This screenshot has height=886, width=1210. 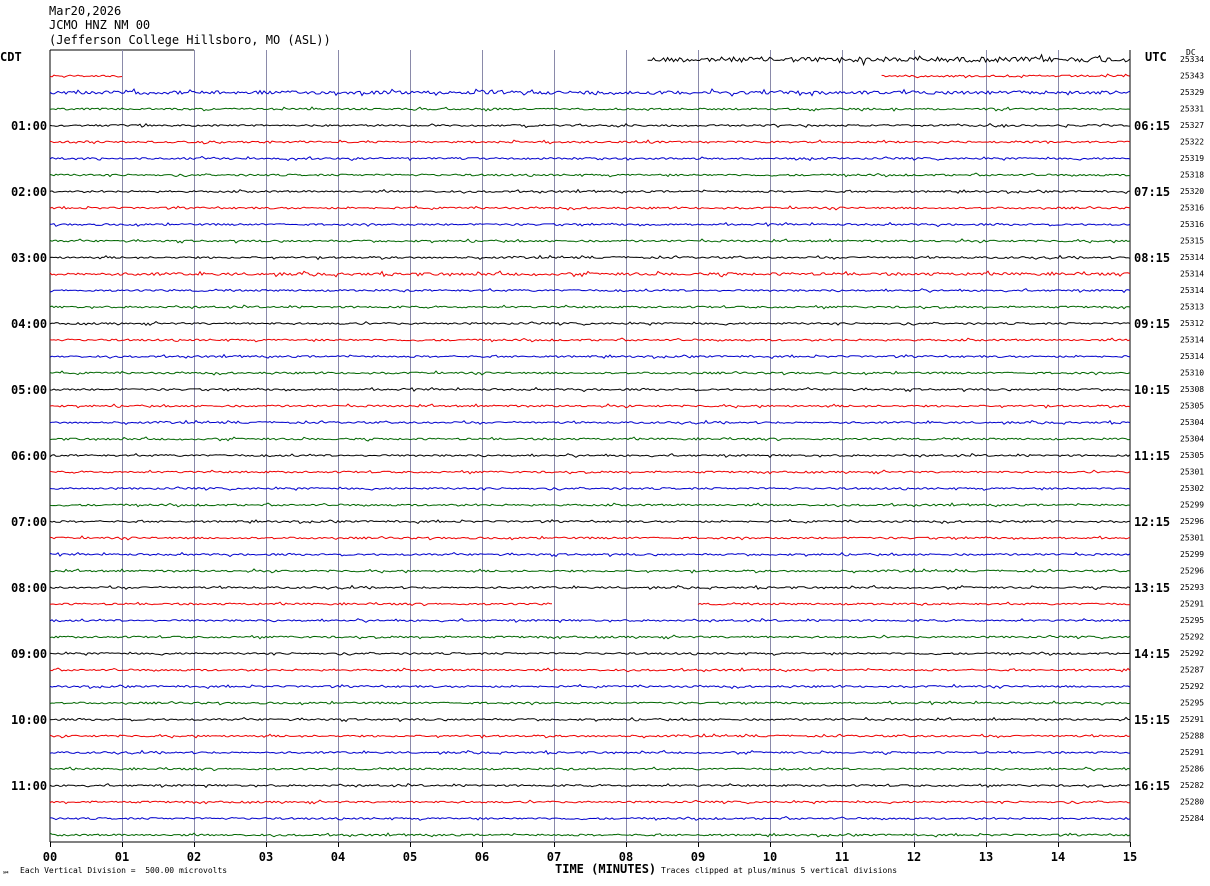 I want to click on dc-value: 25291, so click(x=1192, y=604).